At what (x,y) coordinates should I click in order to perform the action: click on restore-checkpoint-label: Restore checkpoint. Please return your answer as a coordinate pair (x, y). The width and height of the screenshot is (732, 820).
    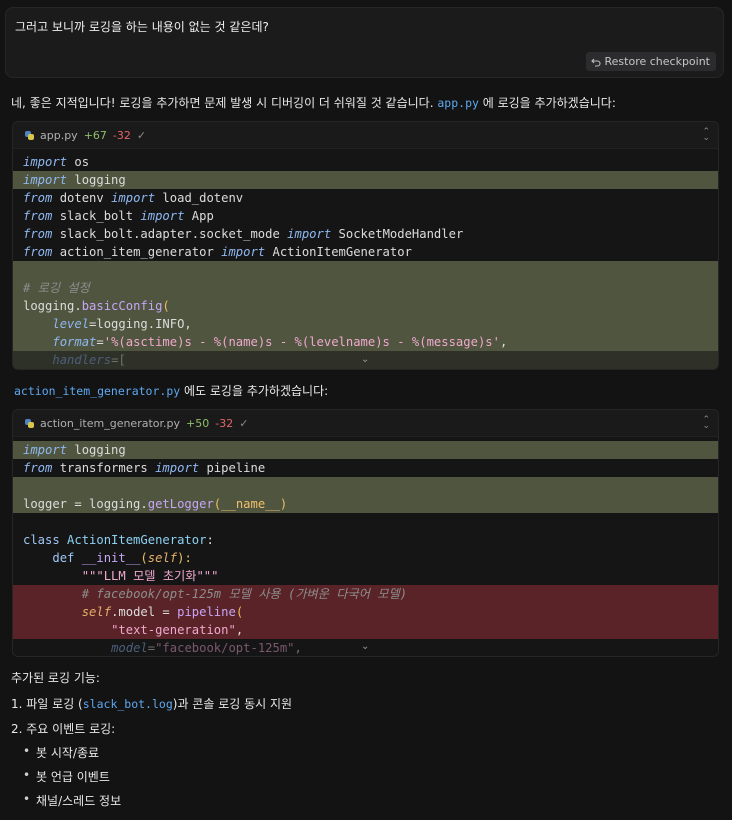
    Looking at the image, I should click on (657, 61).